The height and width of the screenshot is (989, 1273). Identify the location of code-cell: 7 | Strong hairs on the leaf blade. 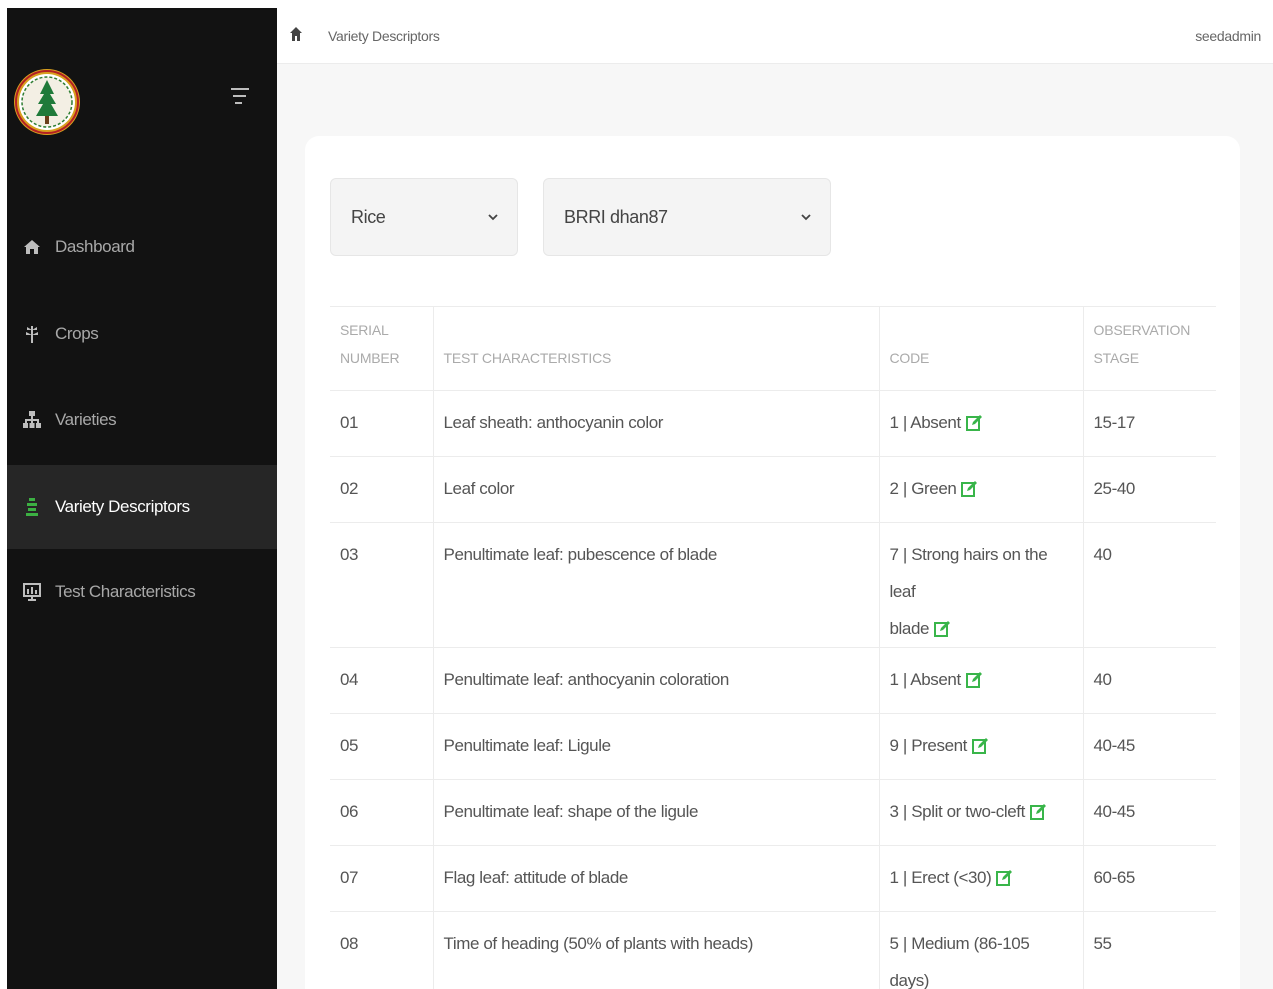
(980, 585).